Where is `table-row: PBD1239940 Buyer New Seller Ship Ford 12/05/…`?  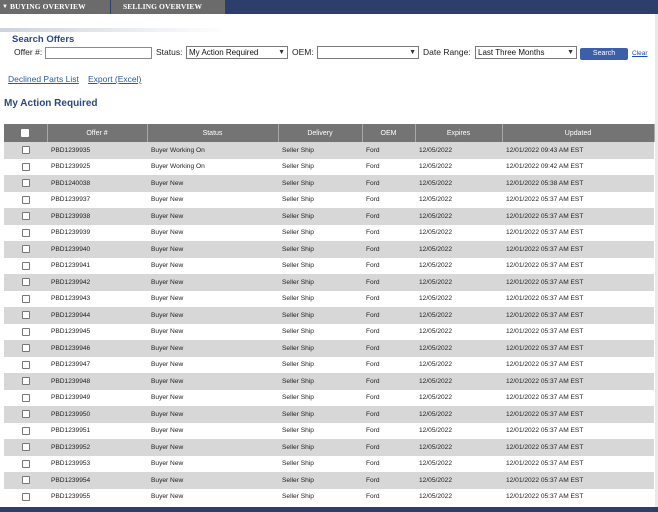 table-row: PBD1239940 Buyer New Seller Ship Ford 12/05/… is located at coordinates (329, 249).